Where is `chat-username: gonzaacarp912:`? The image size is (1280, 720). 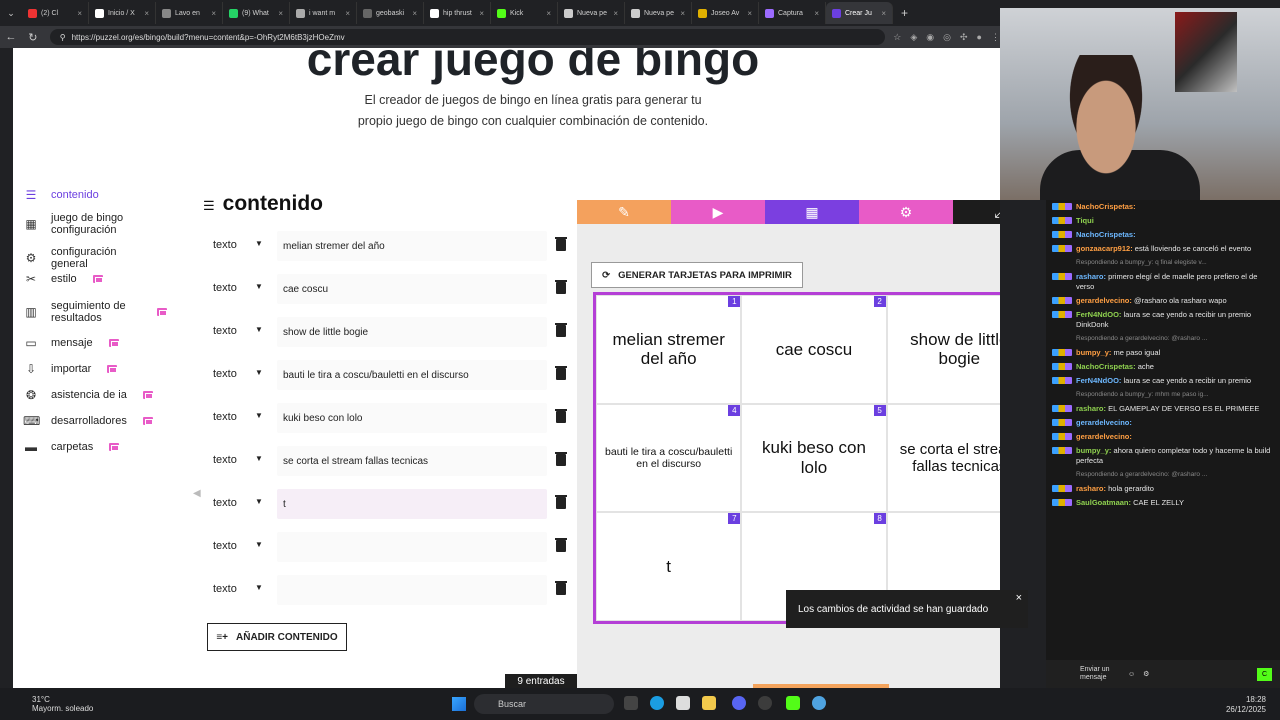 chat-username: gonzaacarp912: is located at coordinates (1104, 248).